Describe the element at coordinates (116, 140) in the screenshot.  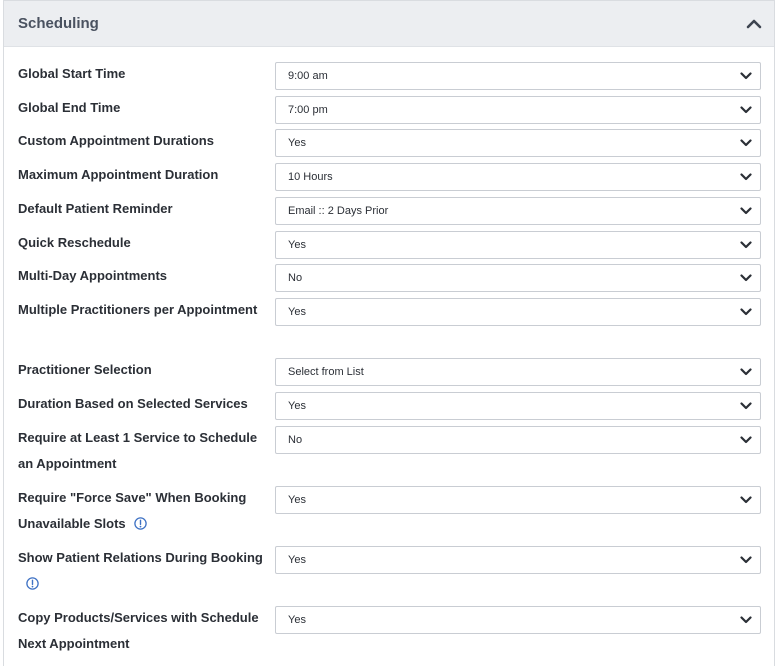
I see `setting-label: Custom Appointment Durations` at that location.